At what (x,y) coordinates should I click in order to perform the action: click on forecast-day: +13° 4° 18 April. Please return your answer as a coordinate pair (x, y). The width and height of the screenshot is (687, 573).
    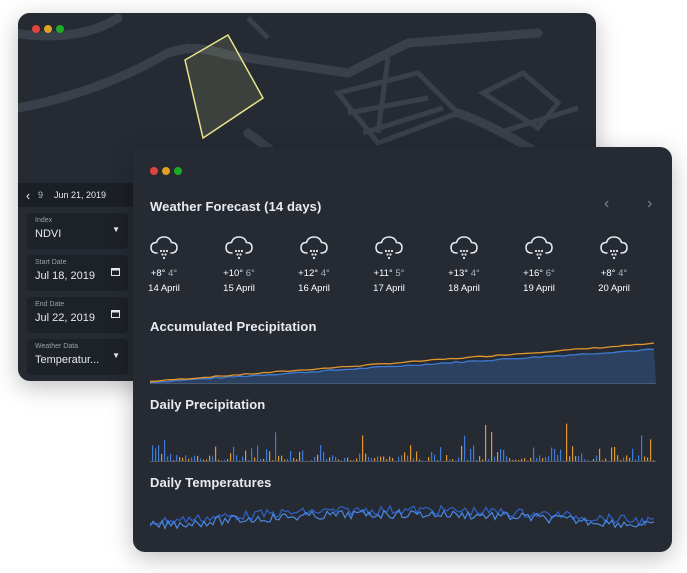
    Looking at the image, I should click on (464, 264).